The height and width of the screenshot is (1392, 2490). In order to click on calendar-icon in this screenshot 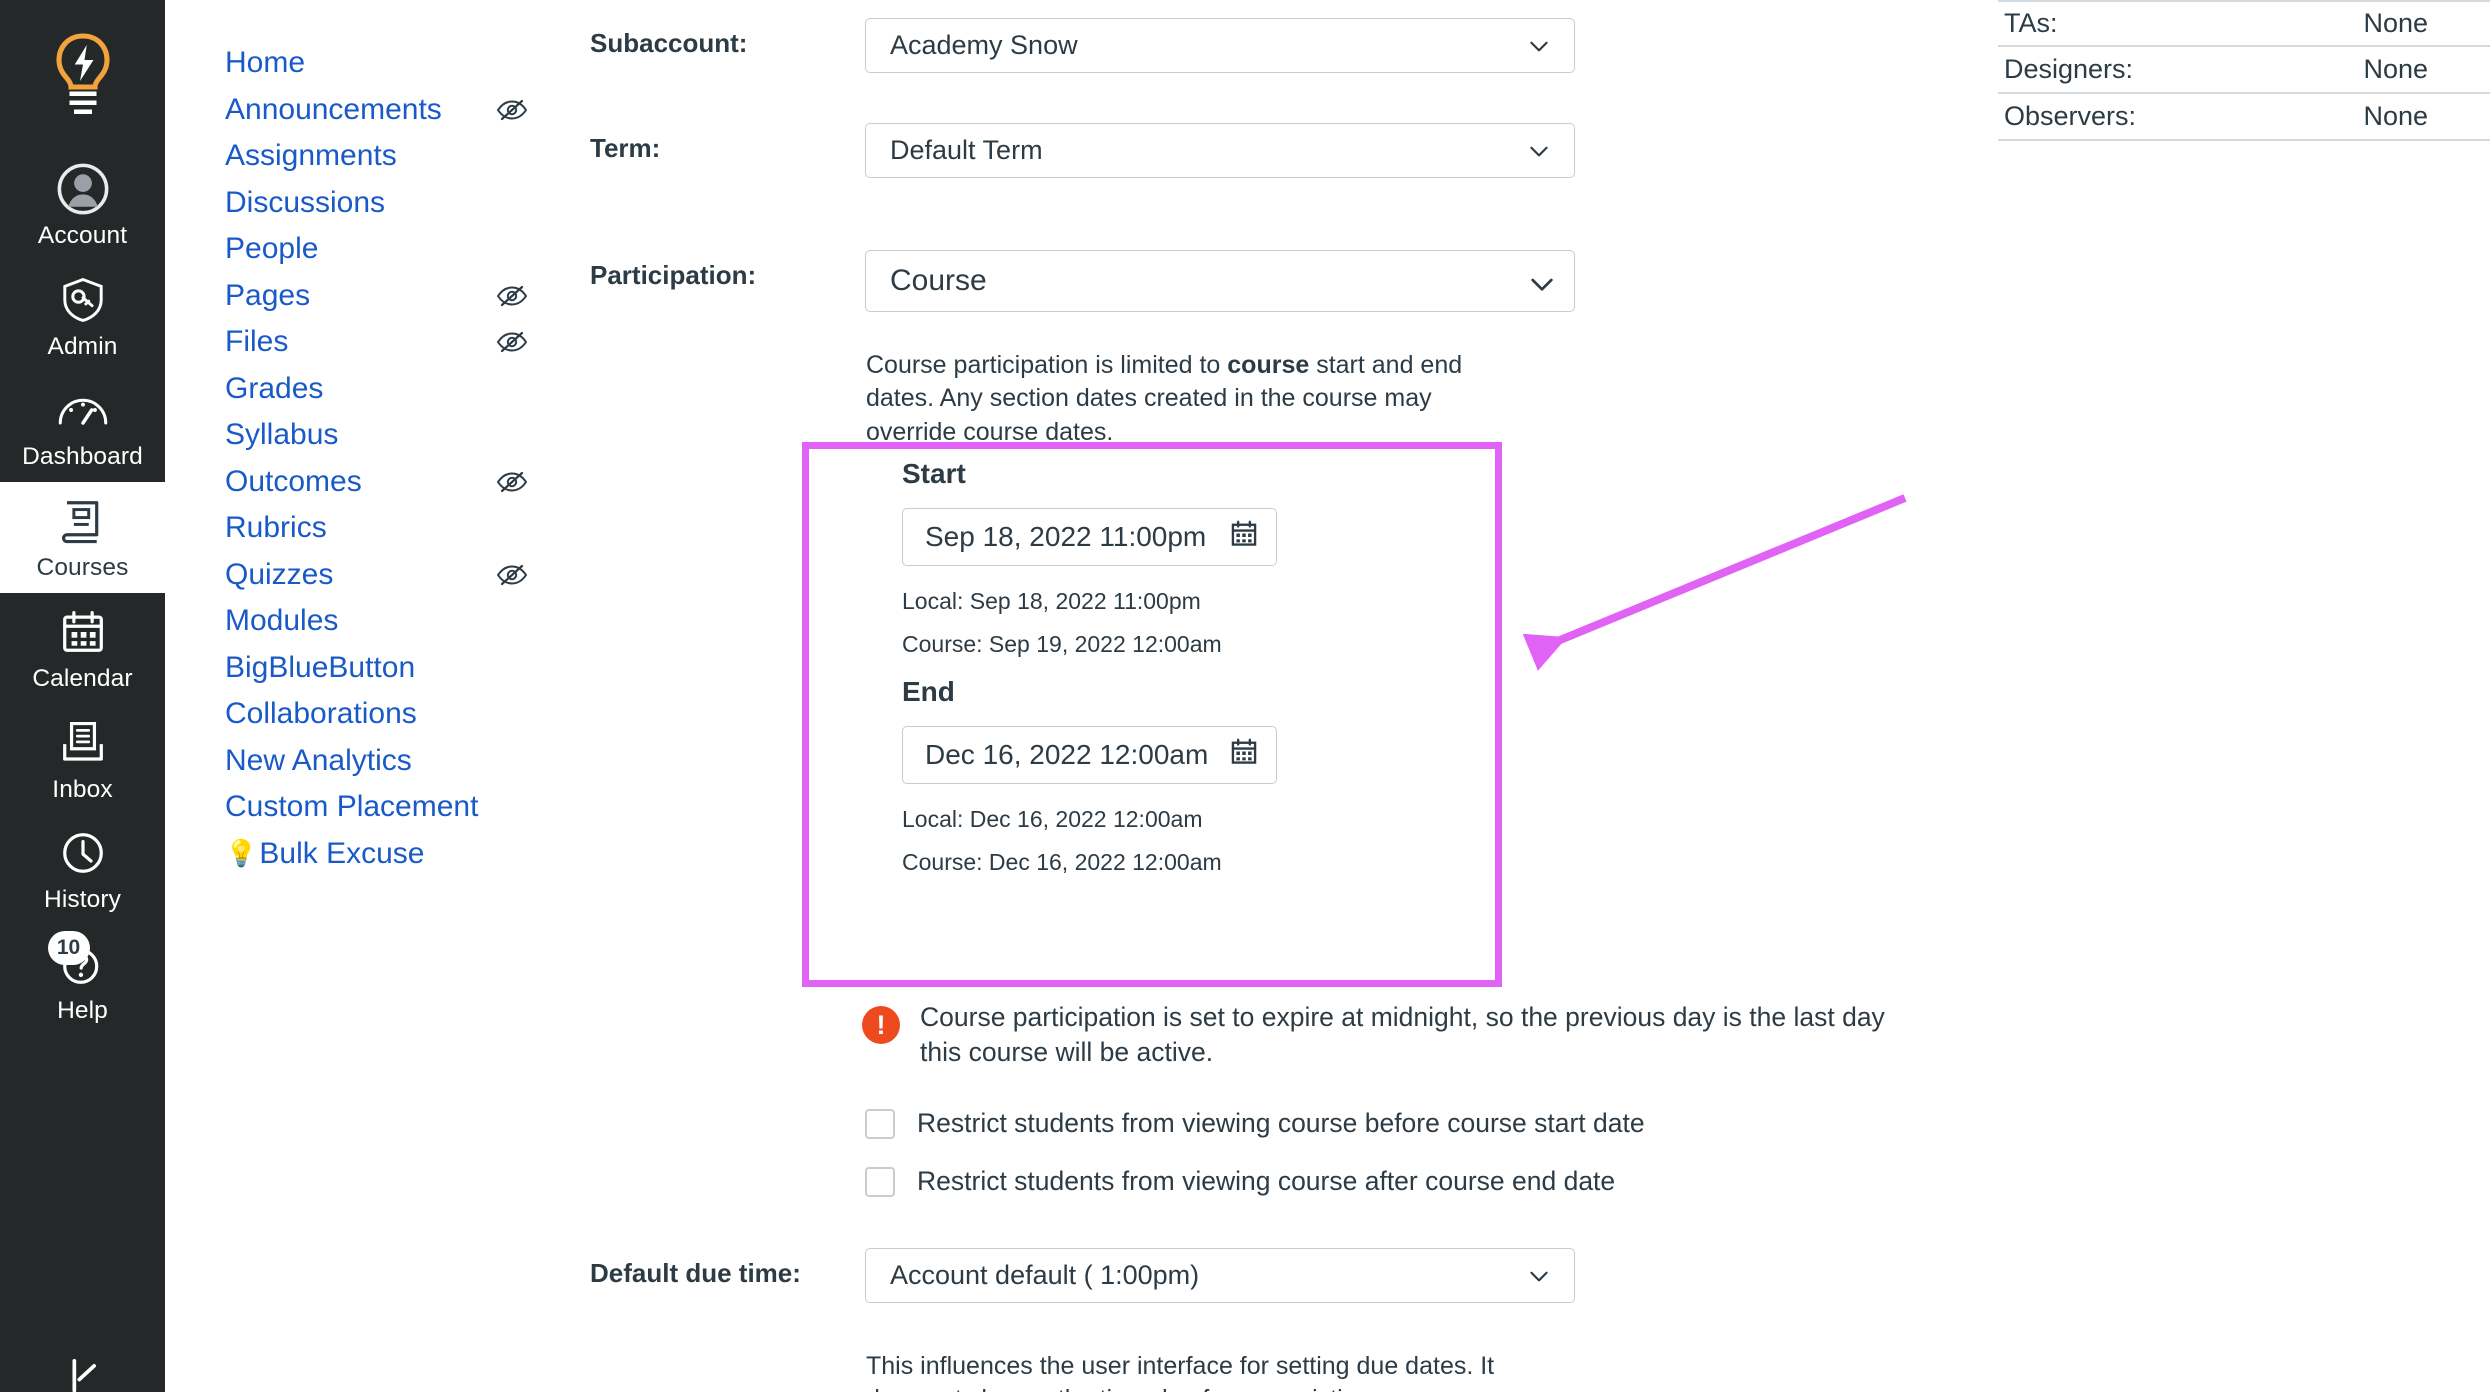, I will do `click(83, 632)`.